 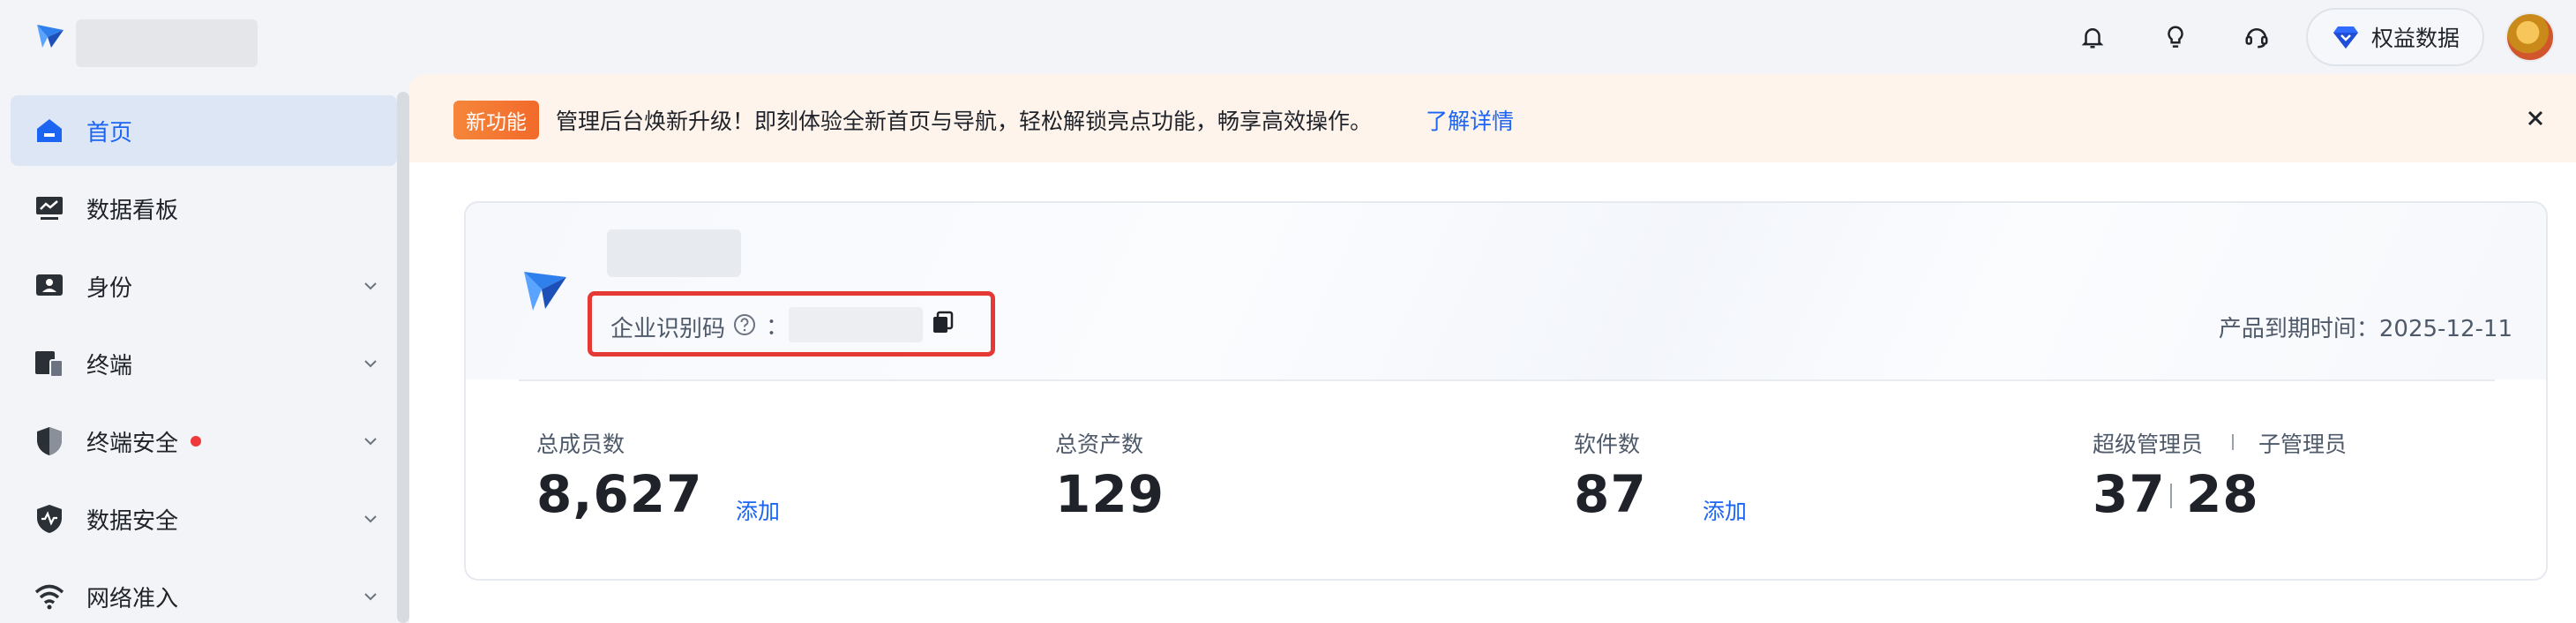 I want to click on software-count-value: 87, so click(x=1611, y=494).